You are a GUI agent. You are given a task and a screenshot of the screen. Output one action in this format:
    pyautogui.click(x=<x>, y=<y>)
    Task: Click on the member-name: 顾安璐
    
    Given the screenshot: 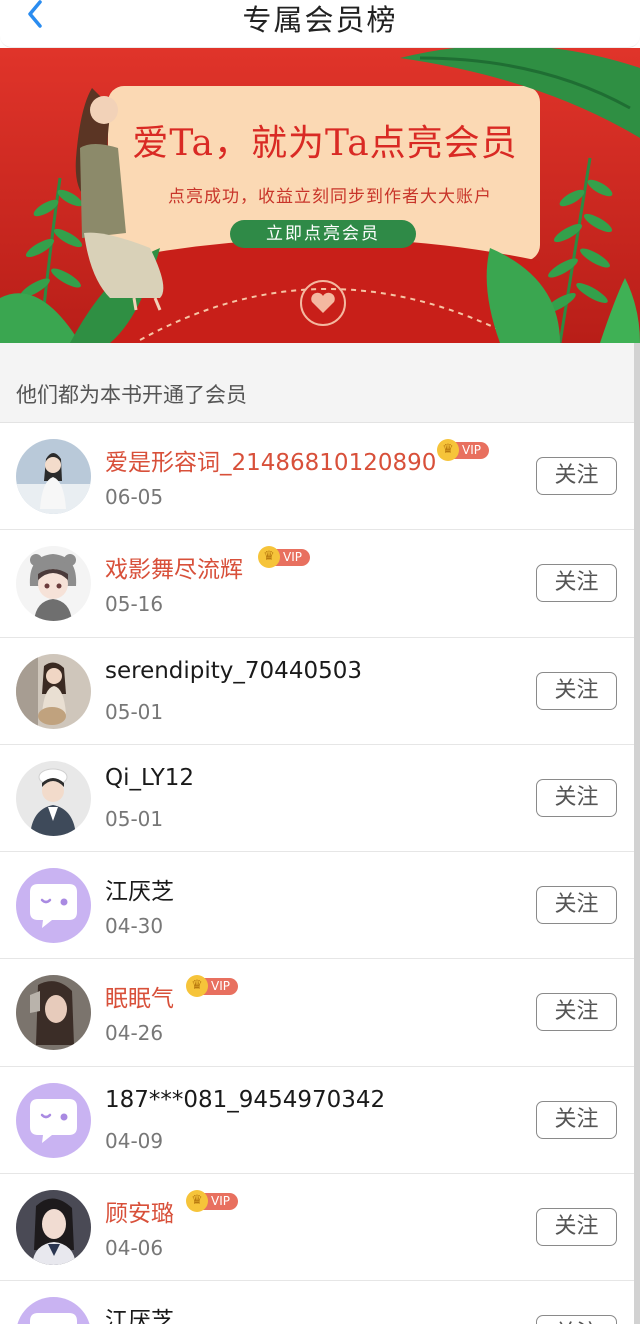 What is the action you would take?
    pyautogui.click(x=139, y=1211)
    